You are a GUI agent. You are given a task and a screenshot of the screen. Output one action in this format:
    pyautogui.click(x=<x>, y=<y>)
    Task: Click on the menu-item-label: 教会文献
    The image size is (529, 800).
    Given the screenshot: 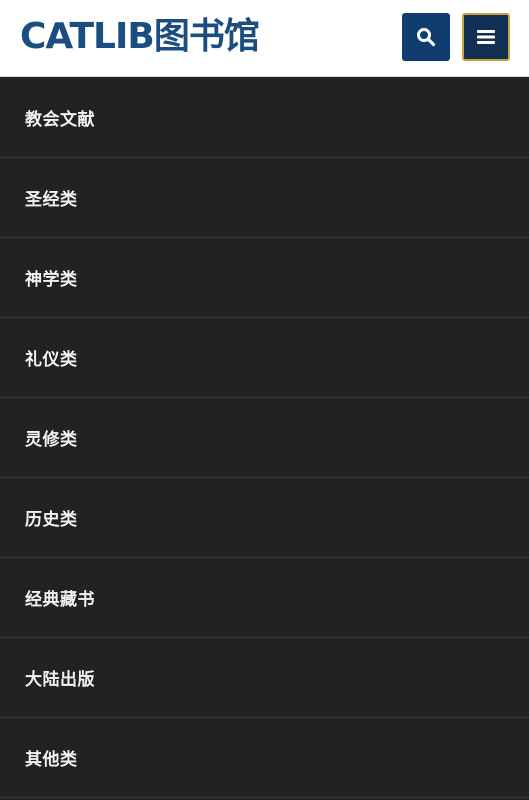 What is the action you would take?
    pyautogui.click(x=60, y=120)
    